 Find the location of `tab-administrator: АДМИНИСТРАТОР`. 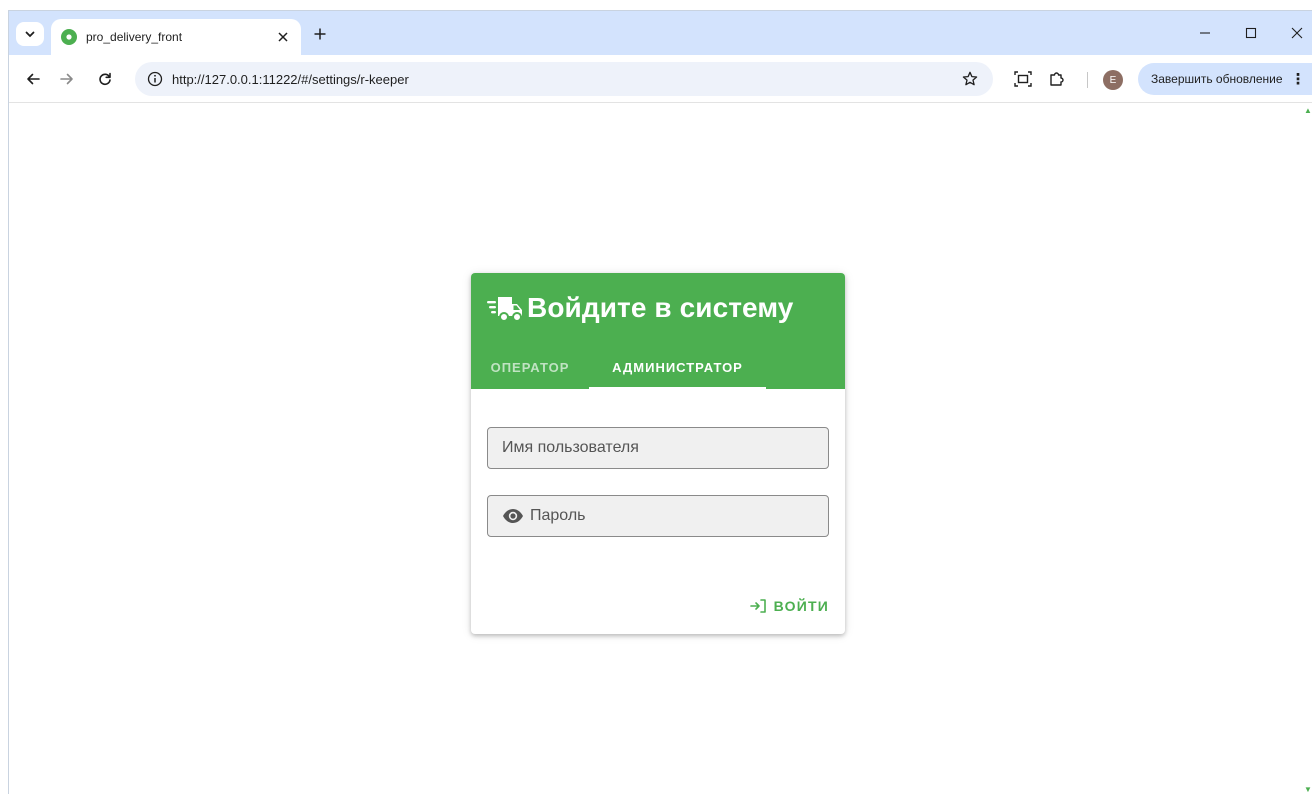

tab-administrator: АДМИНИСТРАТОР is located at coordinates (677, 367).